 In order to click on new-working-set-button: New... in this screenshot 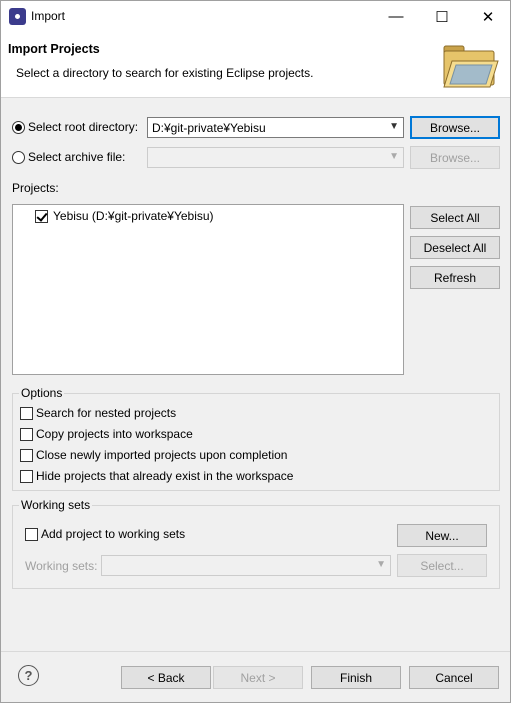, I will do `click(442, 535)`.